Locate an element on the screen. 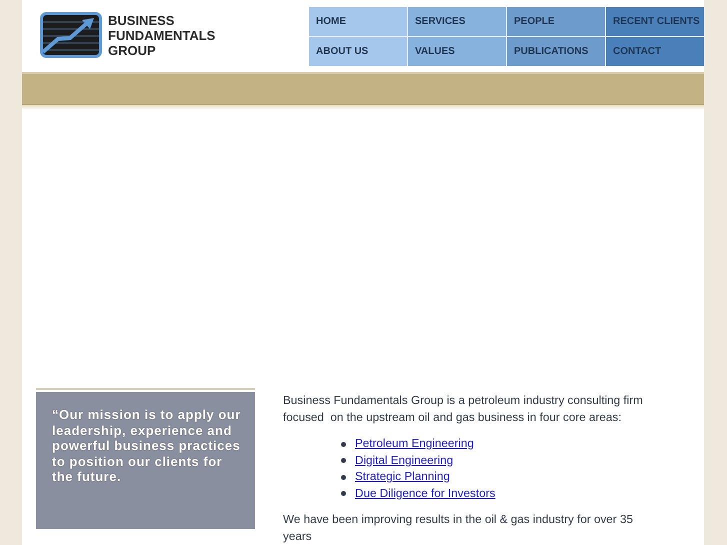 The height and width of the screenshot is (545, 727). mission-quote: “Our mission is to apply our leadership, experience and powerful business practices to position our clients for the future. is located at coordinates (147, 446).